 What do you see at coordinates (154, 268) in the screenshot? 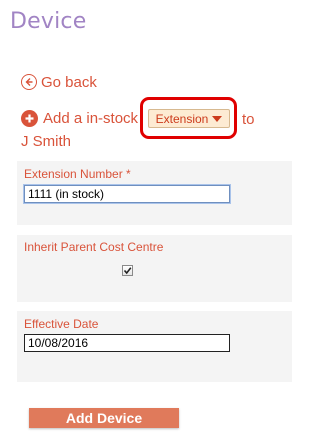
I see `inherit-panel: Inherit Parent Cost Centre` at bounding box center [154, 268].